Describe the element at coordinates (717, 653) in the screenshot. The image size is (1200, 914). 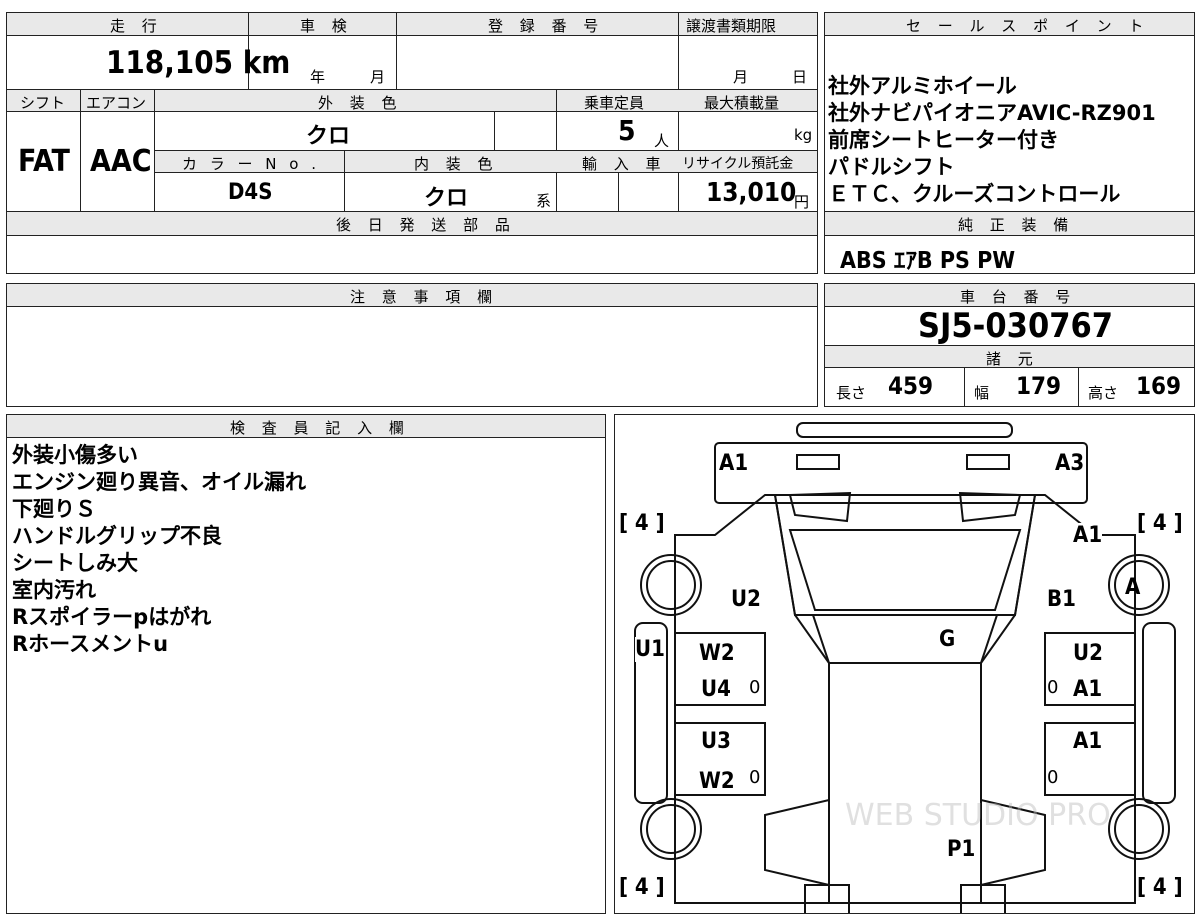
I see `mark-door-l1-top: W2` at that location.